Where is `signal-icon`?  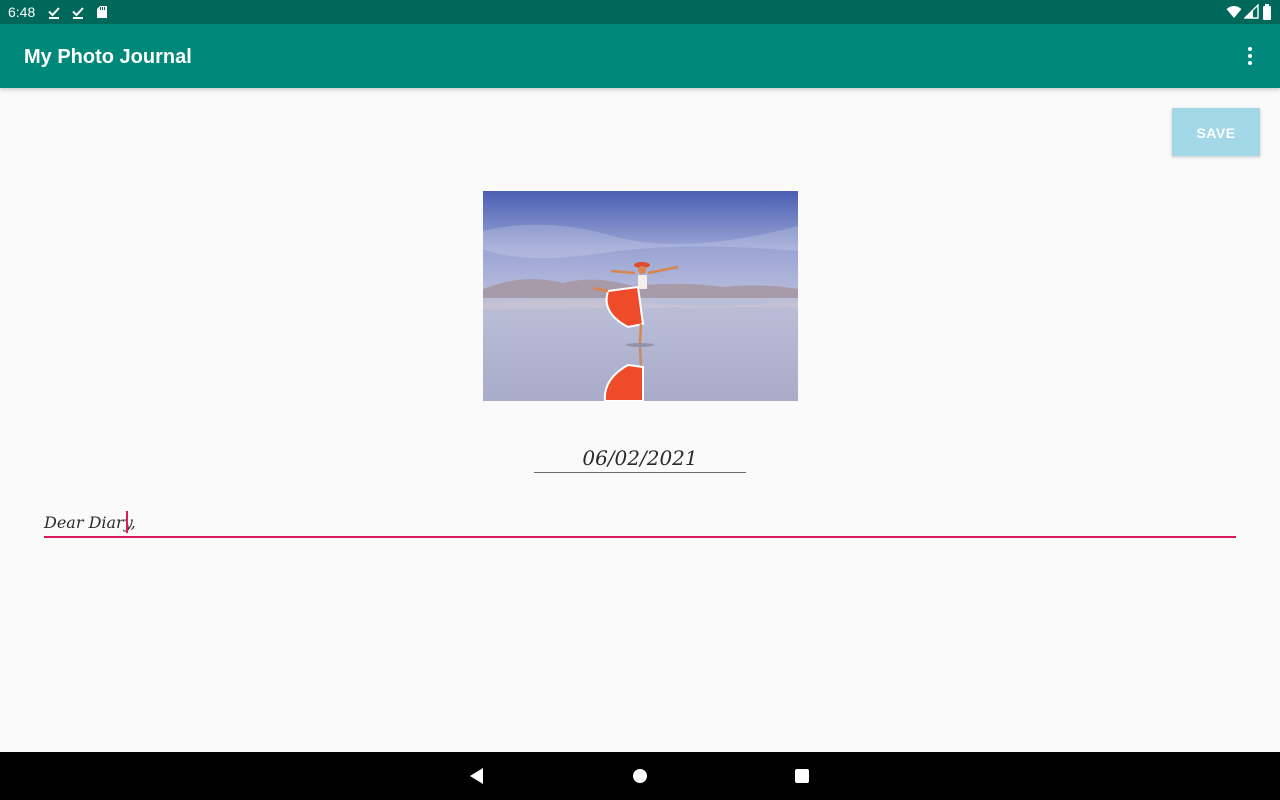
signal-icon is located at coordinates (1251, 11).